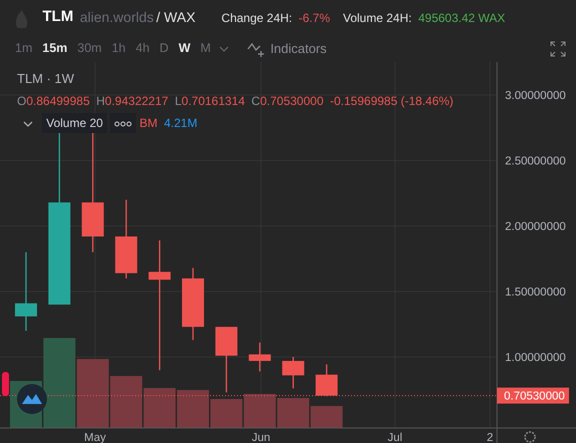 The width and height of the screenshot is (576, 443). I want to click on price-tick-label: 2.50000000, so click(535, 162).